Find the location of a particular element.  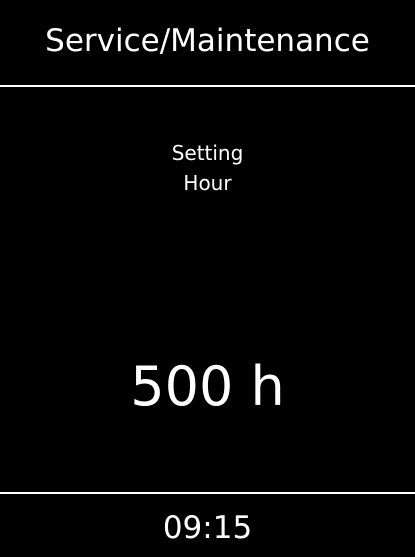

setting-label-line1: Setting is located at coordinates (207, 153).